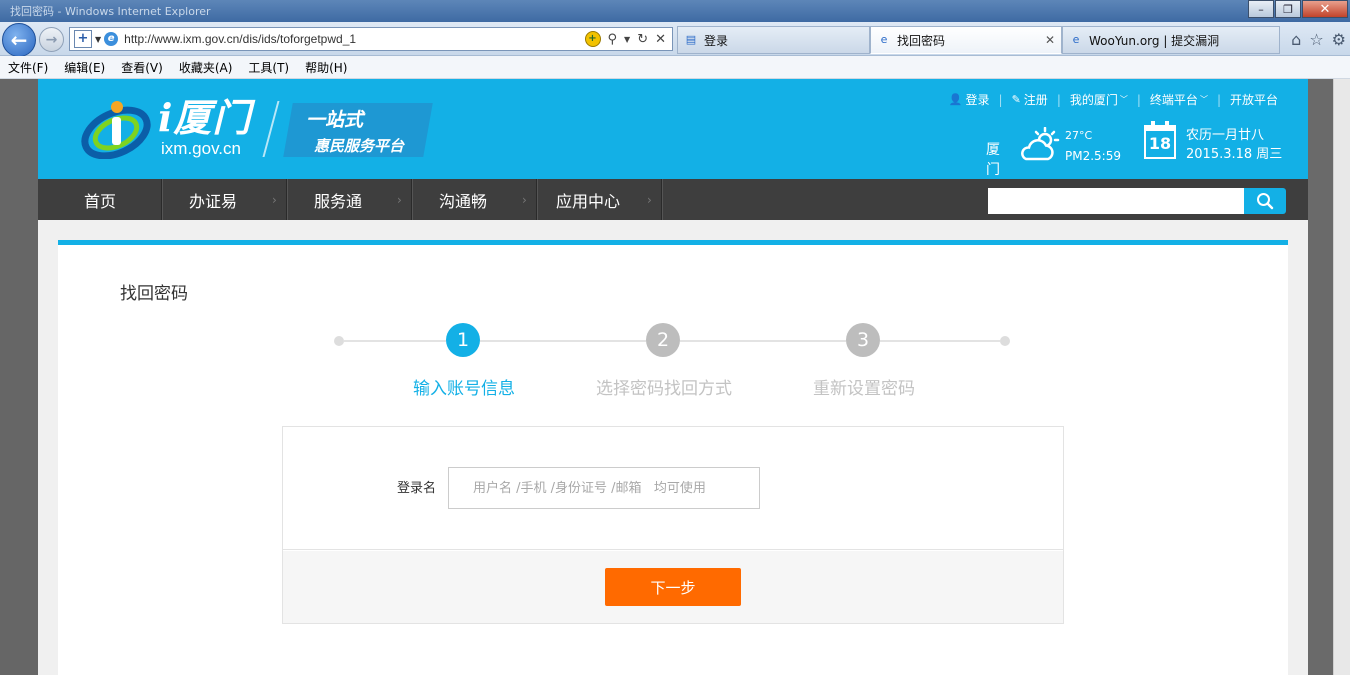 The width and height of the screenshot is (1350, 675). Describe the element at coordinates (463, 340) in the screenshot. I see `step-1-circle: 1` at that location.